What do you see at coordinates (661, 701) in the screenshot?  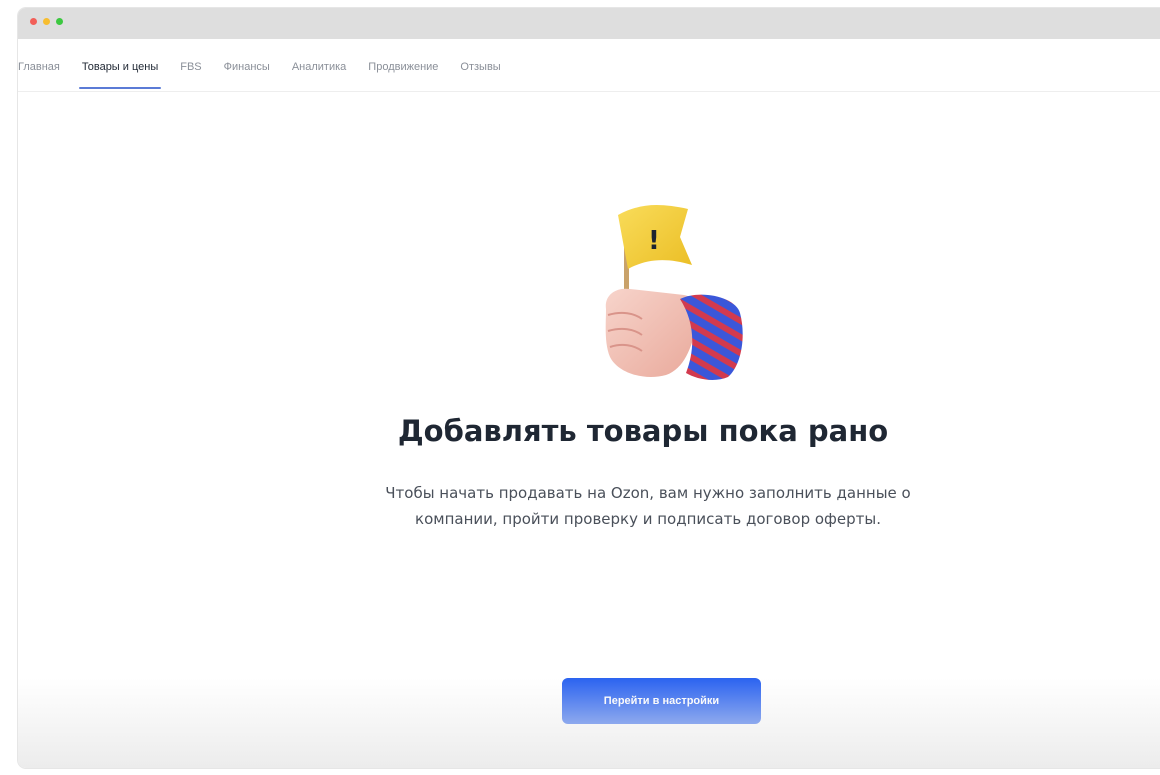 I see `go-to-settings-button: Перейти в настройки` at bounding box center [661, 701].